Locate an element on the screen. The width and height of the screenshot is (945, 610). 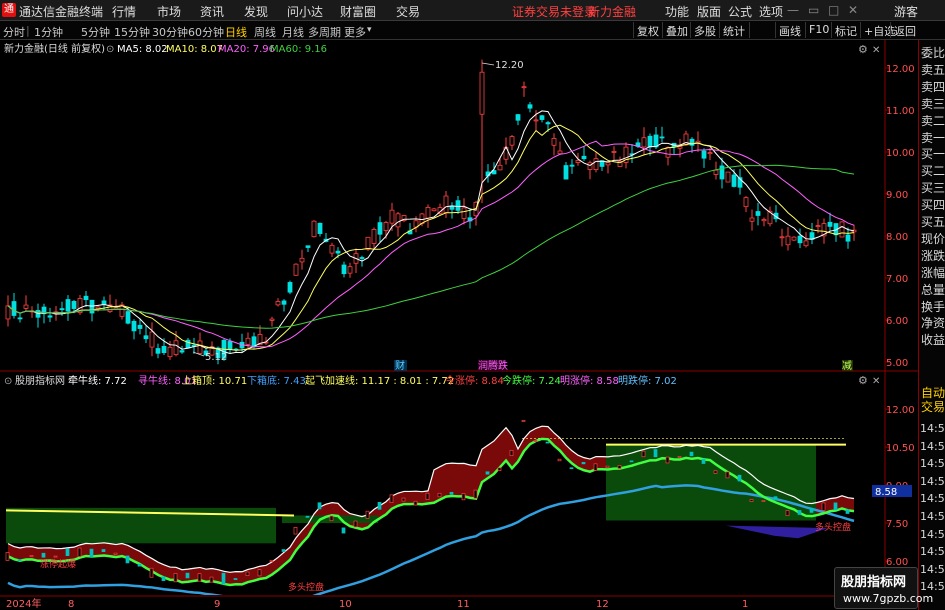
menu-item-market: 市场 is located at coordinates (169, 11).